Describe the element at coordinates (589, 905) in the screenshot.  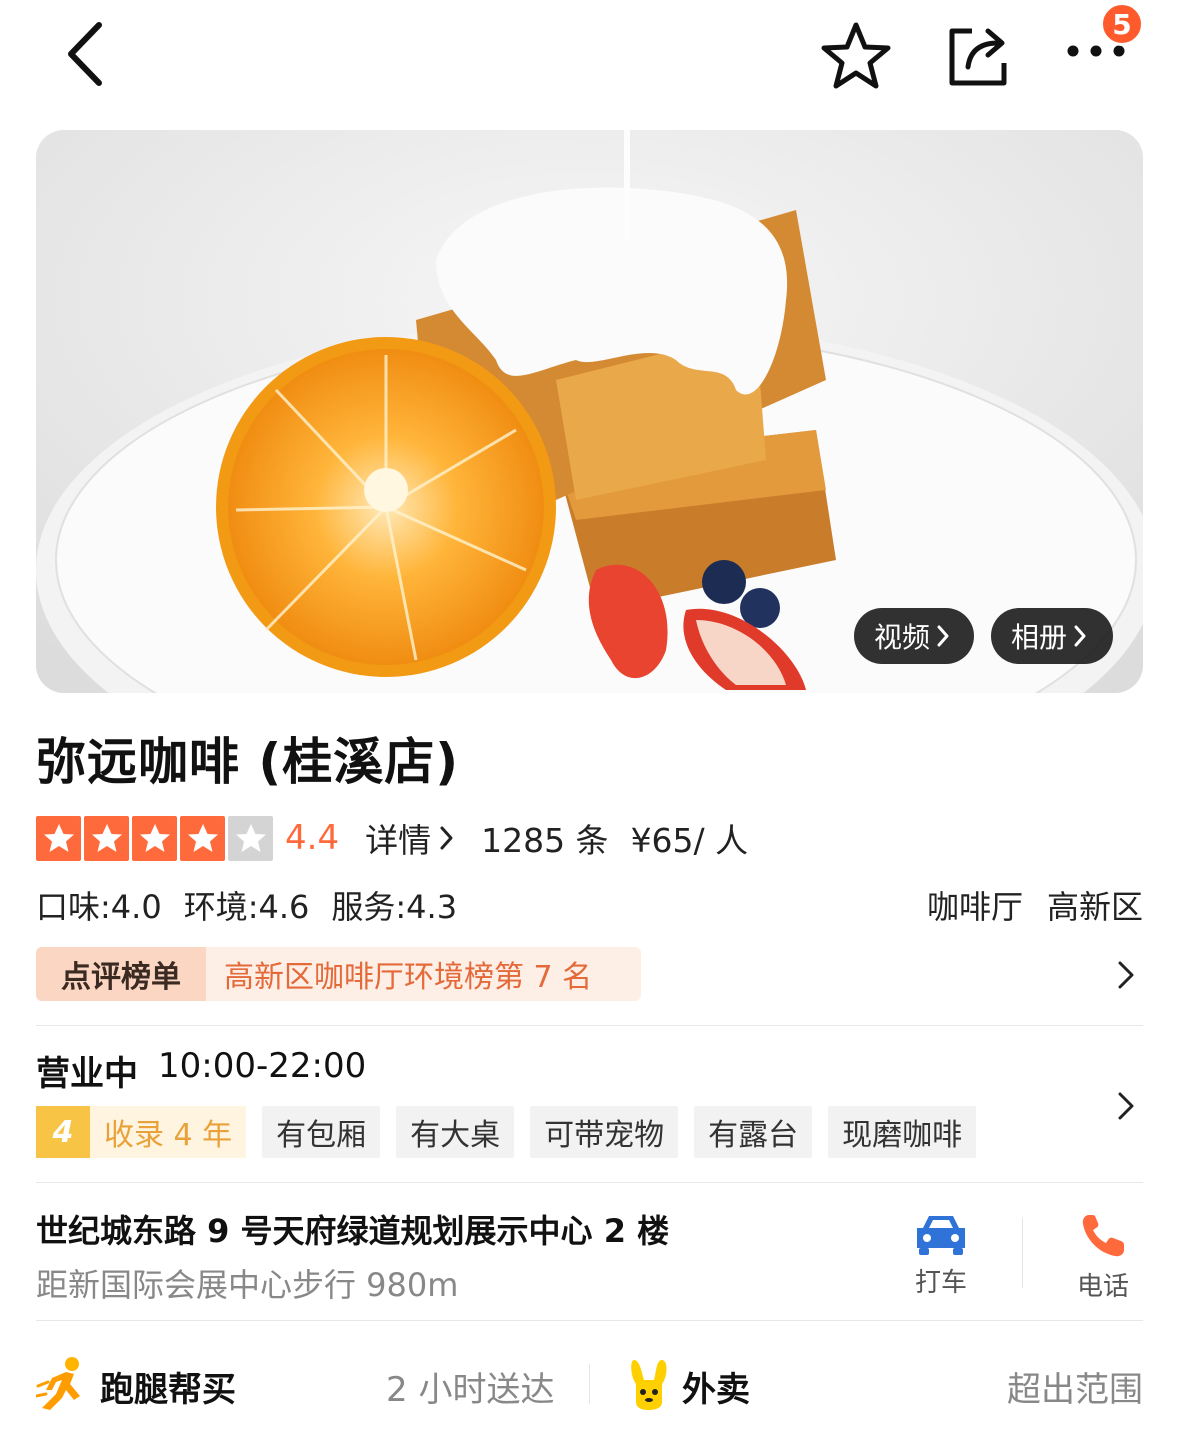
I see `sub-score-row: 口味:4.0 环境:4.6 服务:4.3 咖啡厅 高新区` at that location.